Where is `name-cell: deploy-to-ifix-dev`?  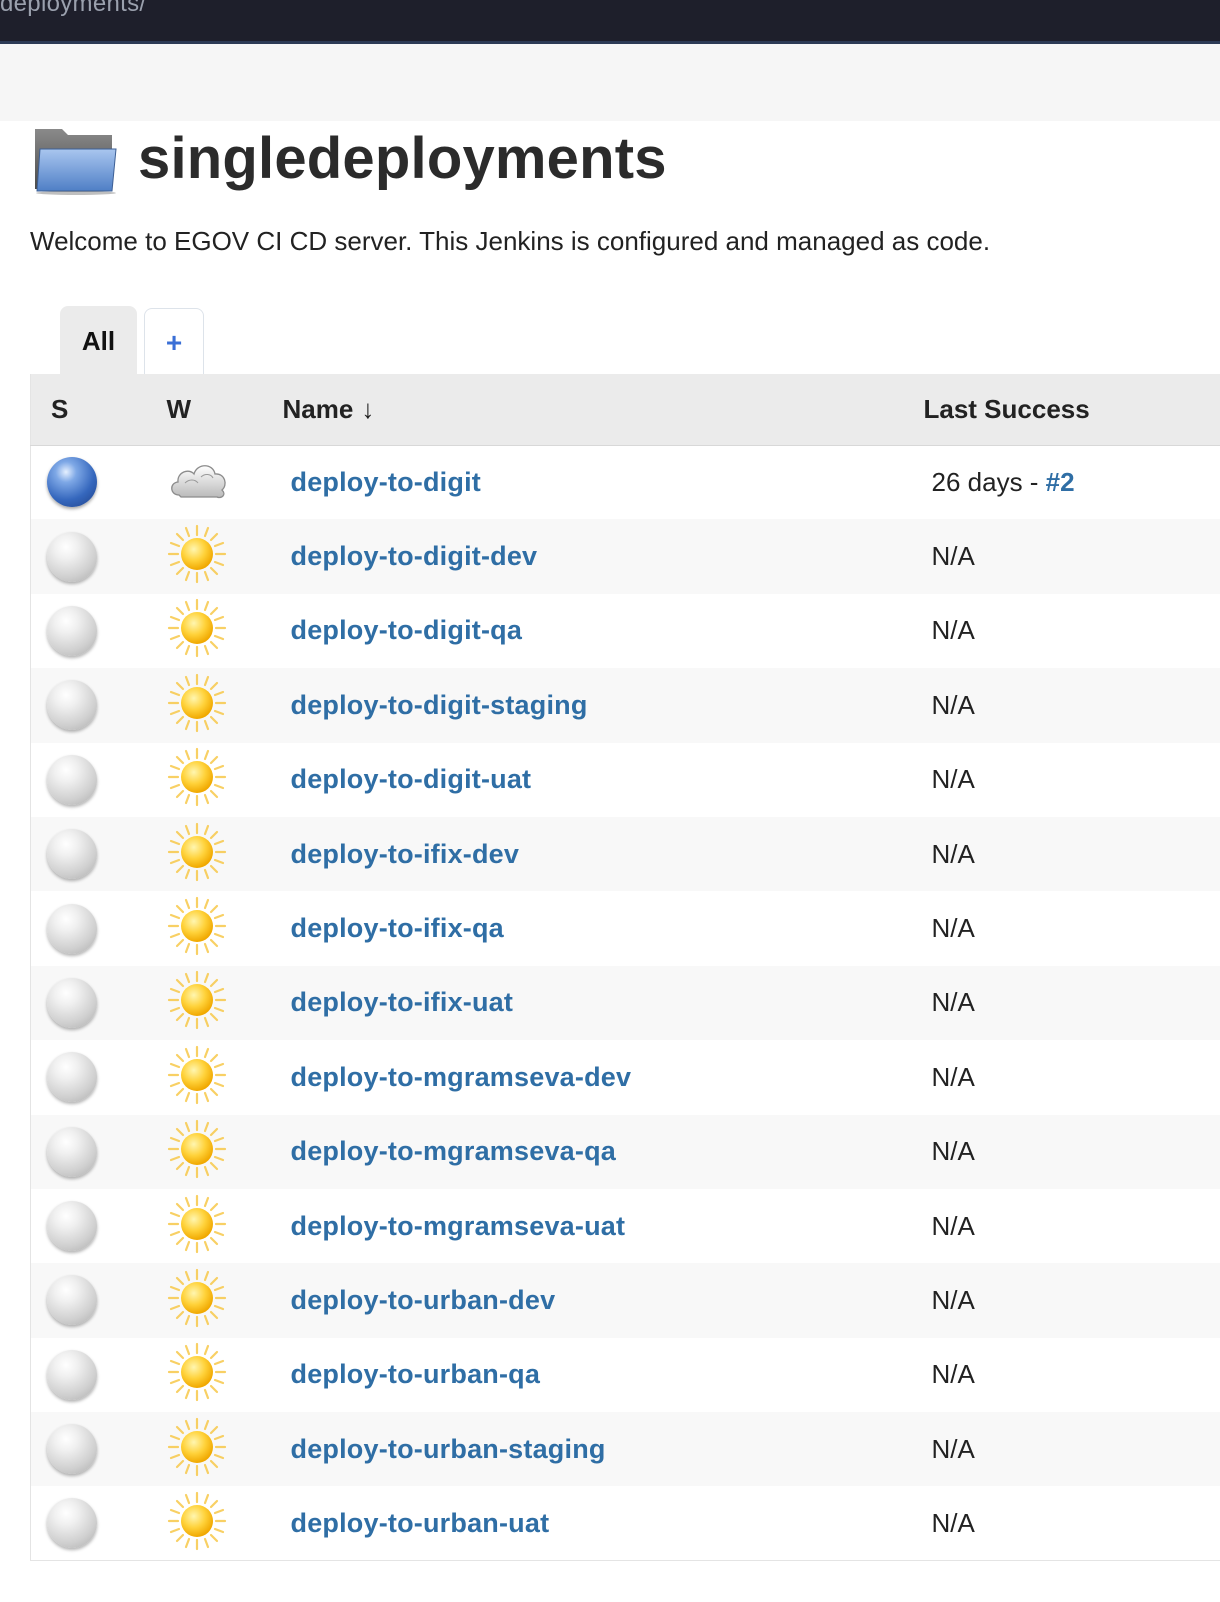 name-cell: deploy-to-ifix-dev is located at coordinates (601, 854).